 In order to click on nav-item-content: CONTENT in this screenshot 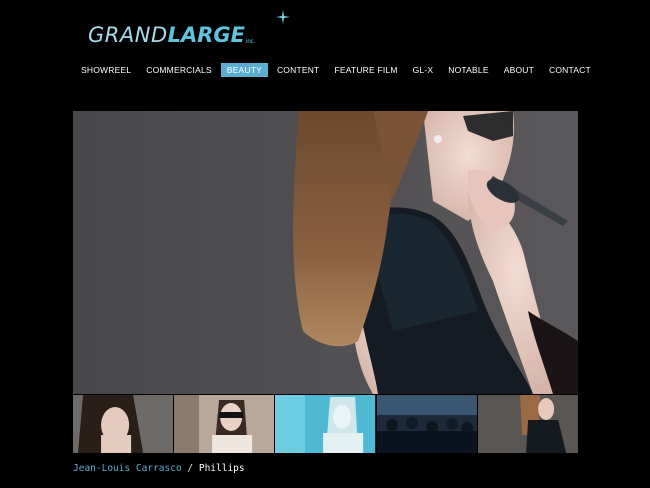, I will do `click(298, 70)`.